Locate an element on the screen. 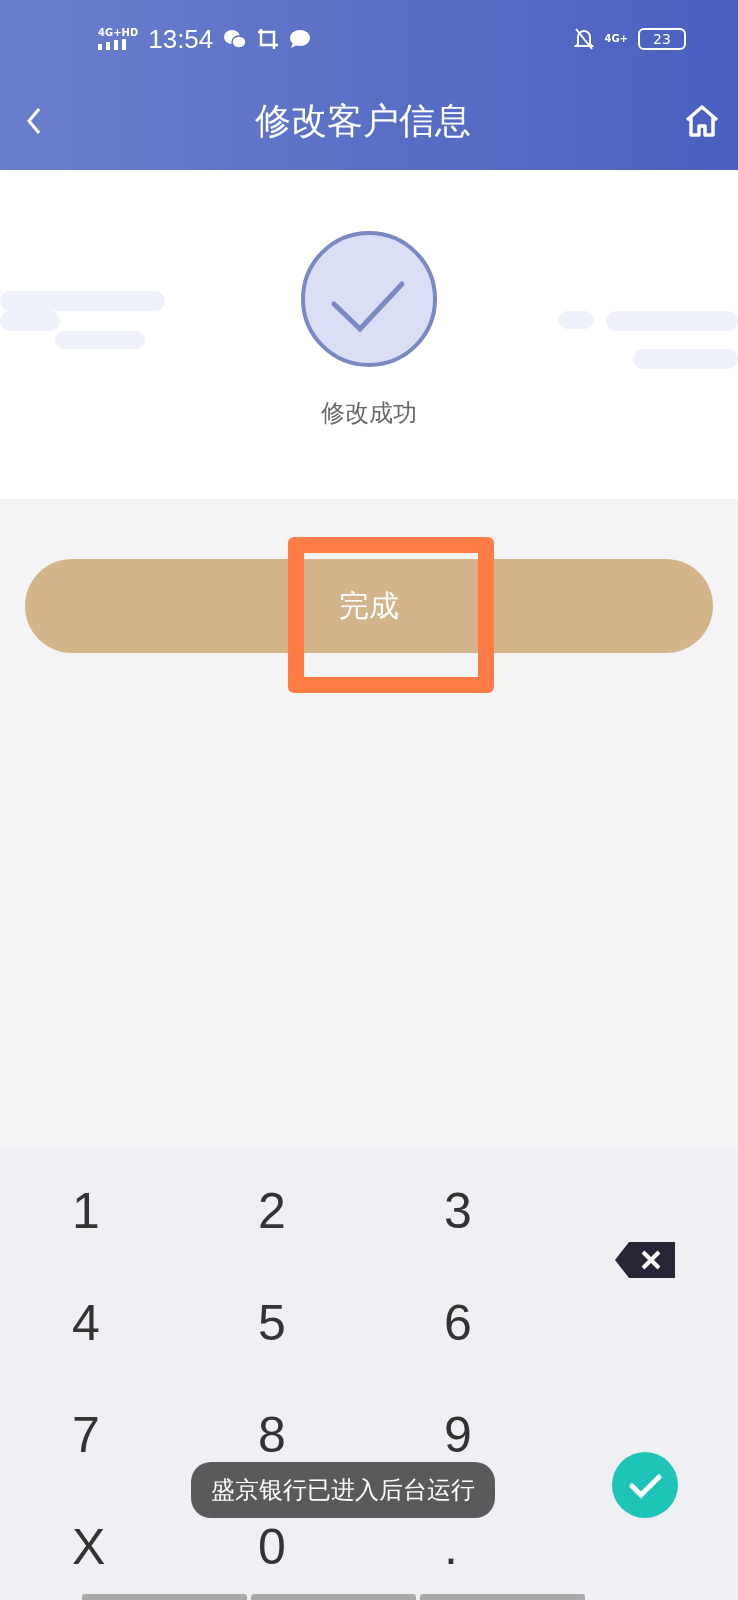 The height and width of the screenshot is (1600, 738). keypad-key: 2 is located at coordinates (272, 1211).